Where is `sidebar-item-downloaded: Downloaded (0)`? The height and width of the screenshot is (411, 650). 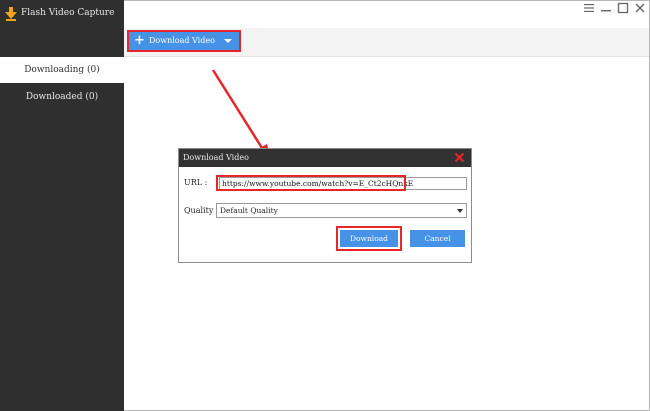
sidebar-item-downloaded: Downloaded (0) is located at coordinates (62, 97).